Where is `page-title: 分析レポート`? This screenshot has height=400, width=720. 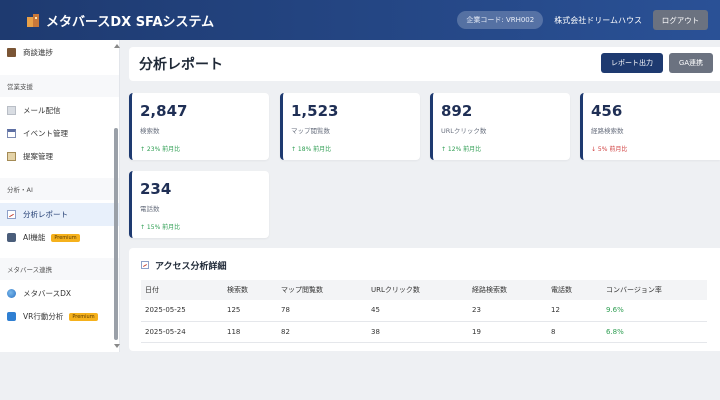
page-title: 分析レポート is located at coordinates (181, 65).